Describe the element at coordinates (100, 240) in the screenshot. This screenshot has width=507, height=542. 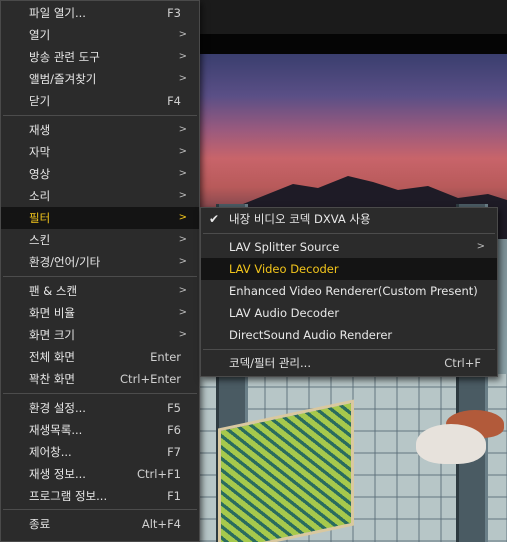
I see `menu-item-skin: 스킨 >` at that location.